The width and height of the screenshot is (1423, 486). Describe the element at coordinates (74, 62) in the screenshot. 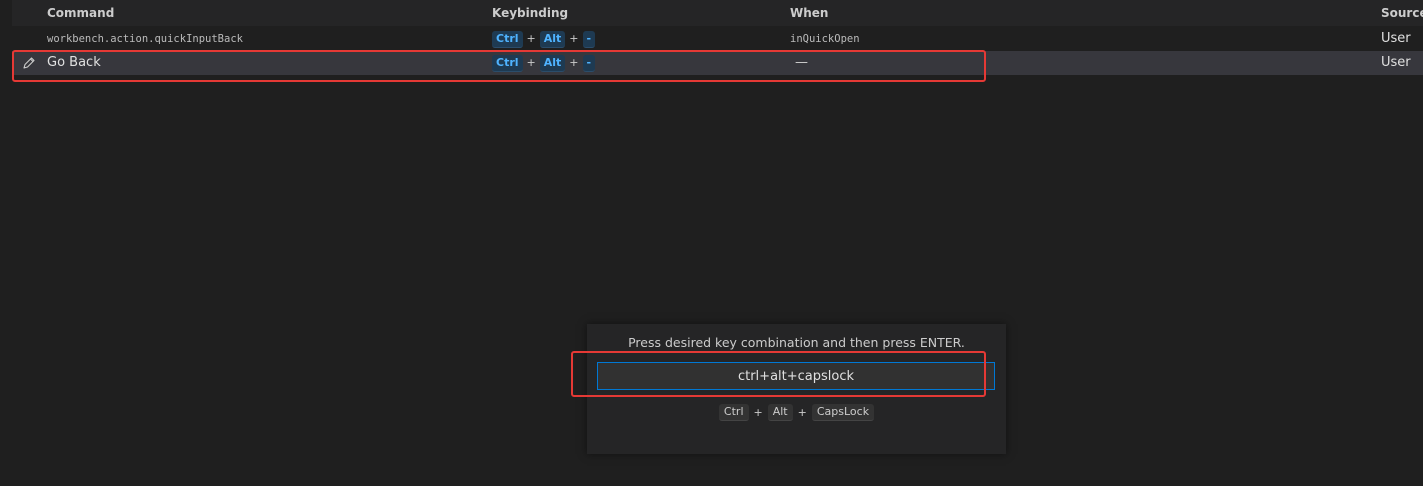

I see `row-command-title: Go Back` at that location.